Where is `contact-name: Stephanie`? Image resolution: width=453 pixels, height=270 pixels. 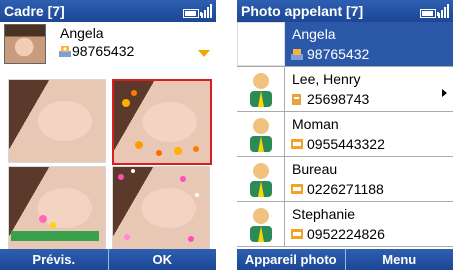
contact-name: Stephanie is located at coordinates (324, 214).